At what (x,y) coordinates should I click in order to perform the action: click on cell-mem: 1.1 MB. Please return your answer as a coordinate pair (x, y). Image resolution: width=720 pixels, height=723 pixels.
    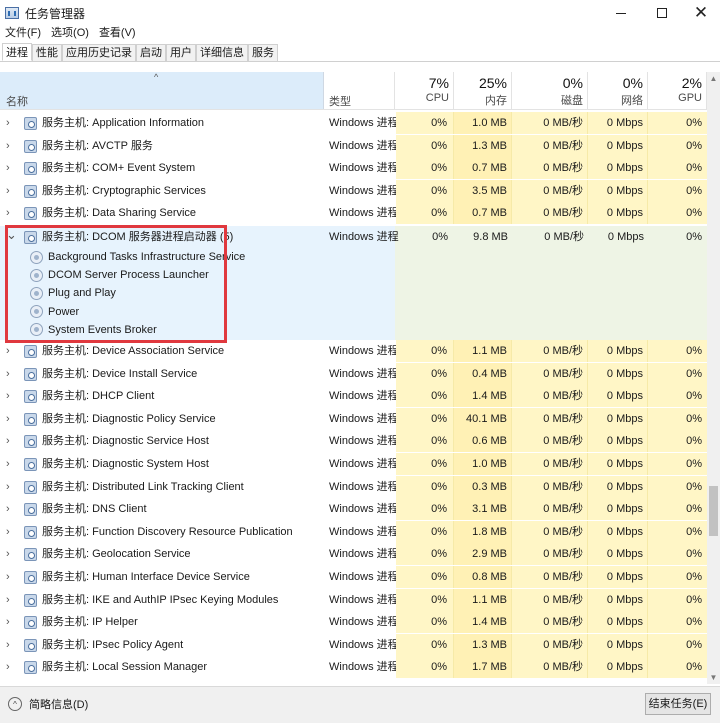
    Looking at the image, I should click on (483, 351).